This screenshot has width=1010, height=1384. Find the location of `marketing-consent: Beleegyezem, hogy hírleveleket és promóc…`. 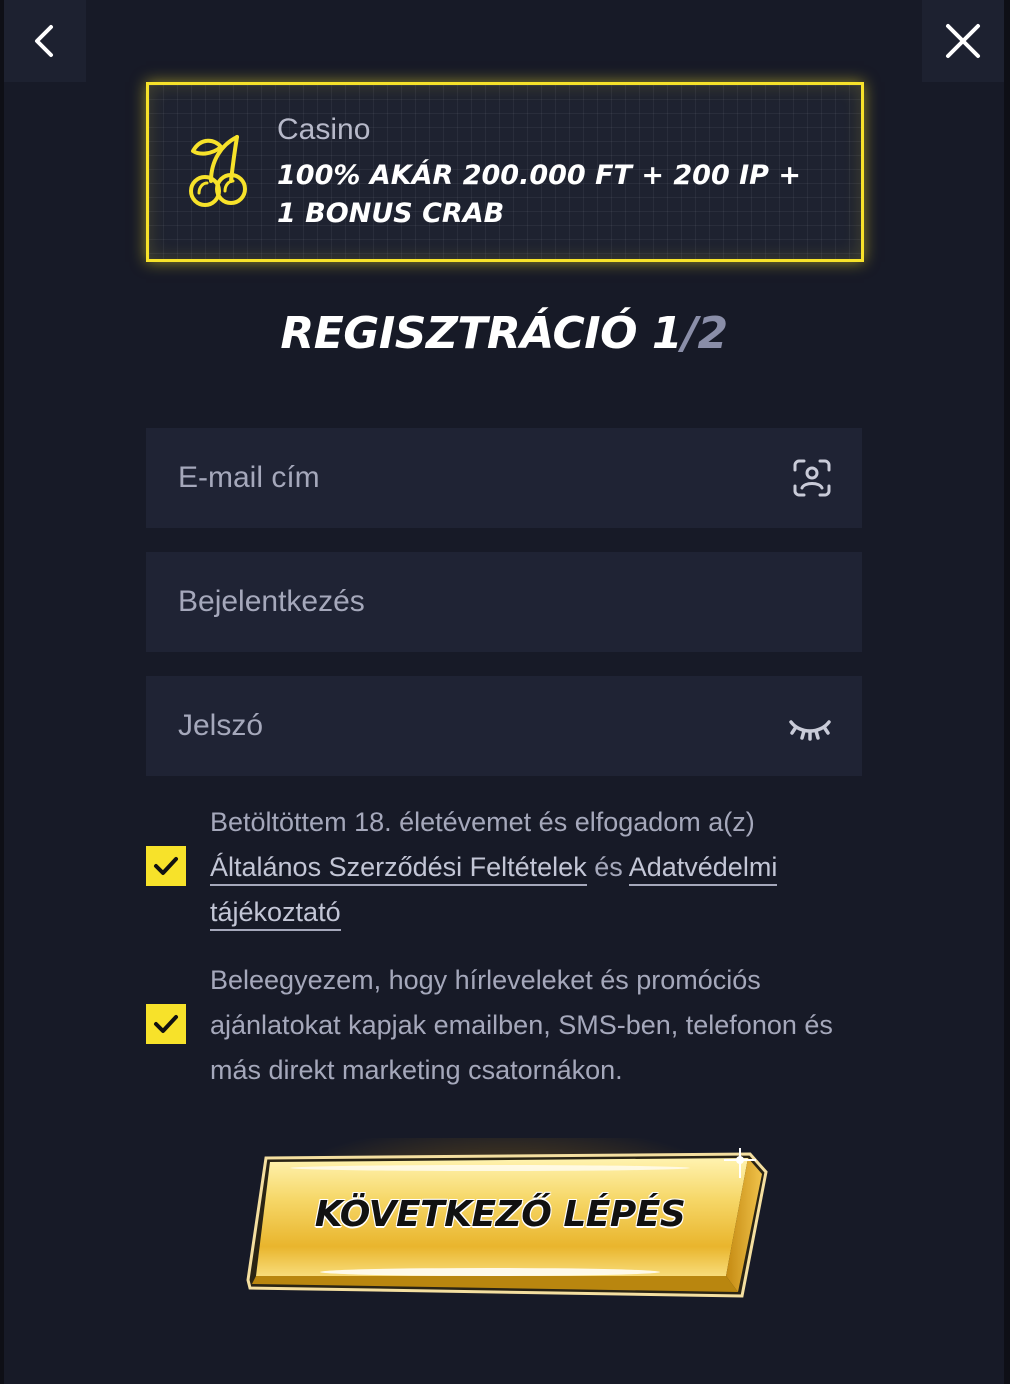

marketing-consent: Beleegyezem, hogy hírleveleket és promóc… is located at coordinates (504, 1028).